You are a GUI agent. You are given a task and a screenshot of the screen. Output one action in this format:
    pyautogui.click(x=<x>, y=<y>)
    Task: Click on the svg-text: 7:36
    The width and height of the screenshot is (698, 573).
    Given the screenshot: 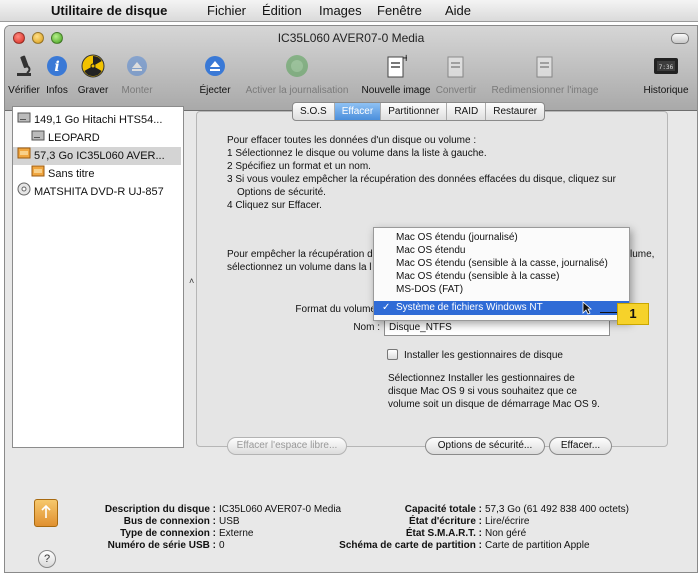 What is the action you would take?
    pyautogui.click(x=666, y=67)
    